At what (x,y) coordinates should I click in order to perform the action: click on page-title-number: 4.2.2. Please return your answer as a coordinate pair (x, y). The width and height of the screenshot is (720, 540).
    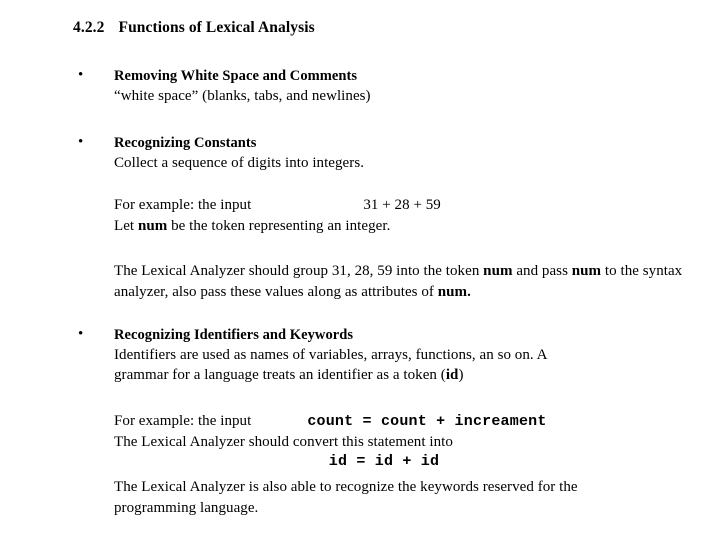
    Looking at the image, I should click on (89, 27).